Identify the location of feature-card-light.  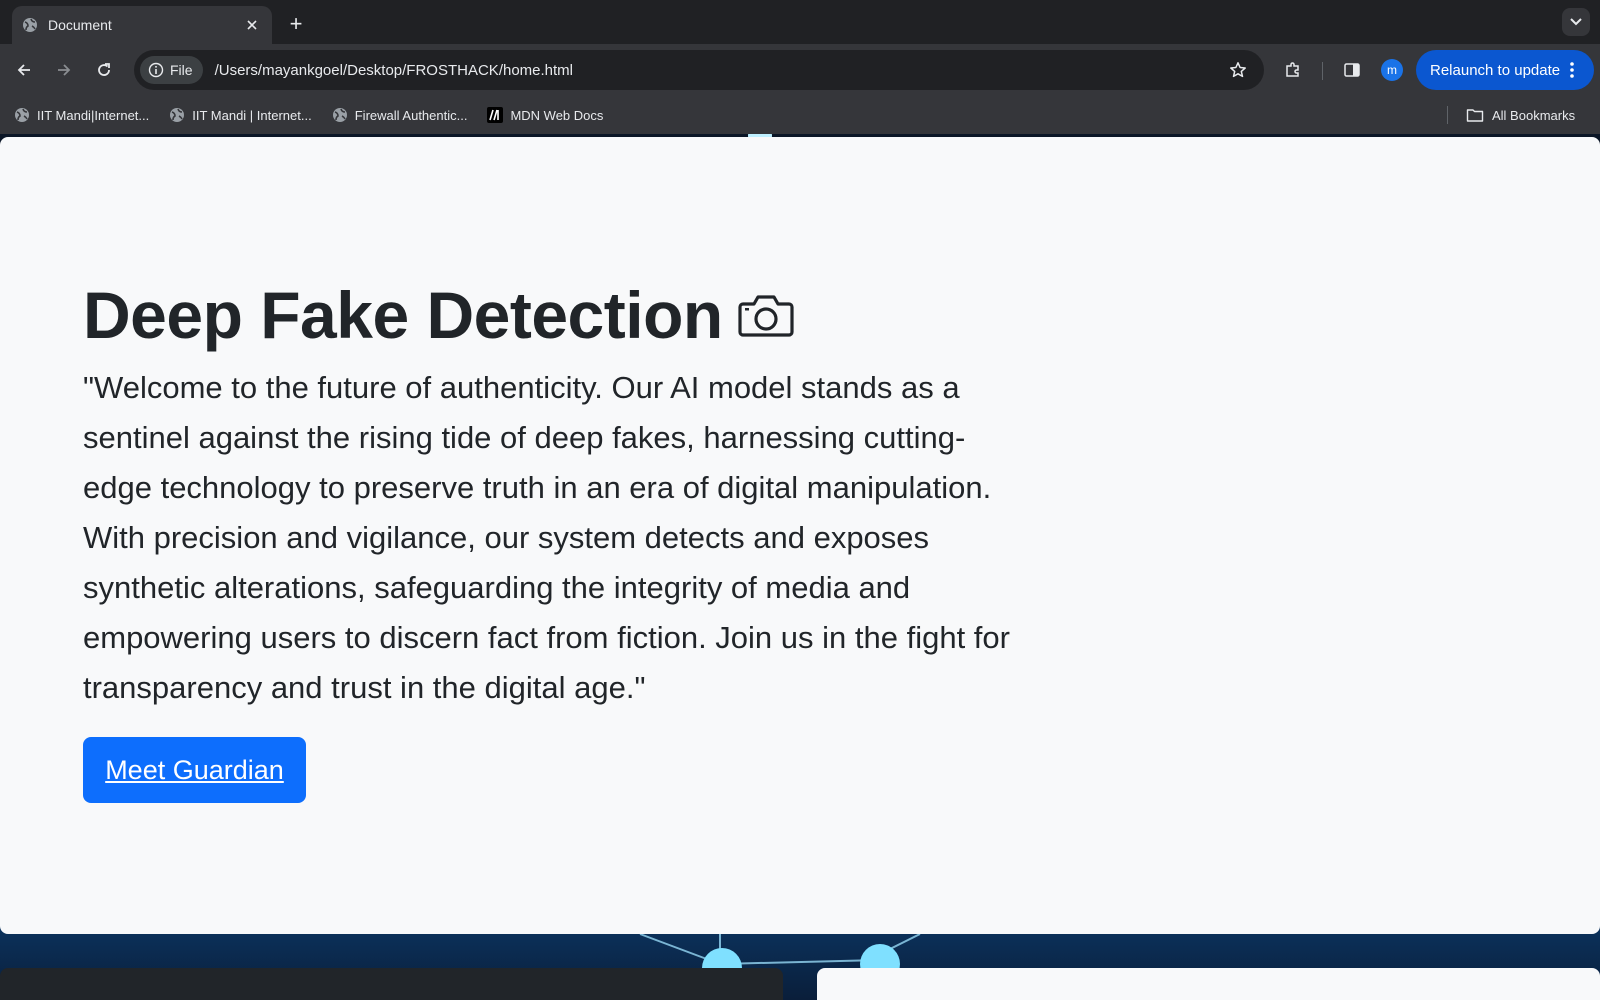
(1208, 984).